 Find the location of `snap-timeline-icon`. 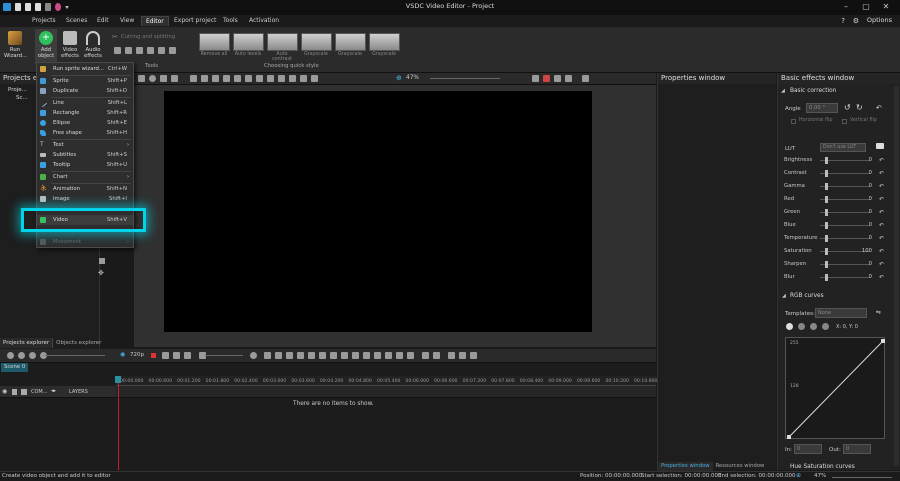

snap-timeline-icon is located at coordinates (436, 355).